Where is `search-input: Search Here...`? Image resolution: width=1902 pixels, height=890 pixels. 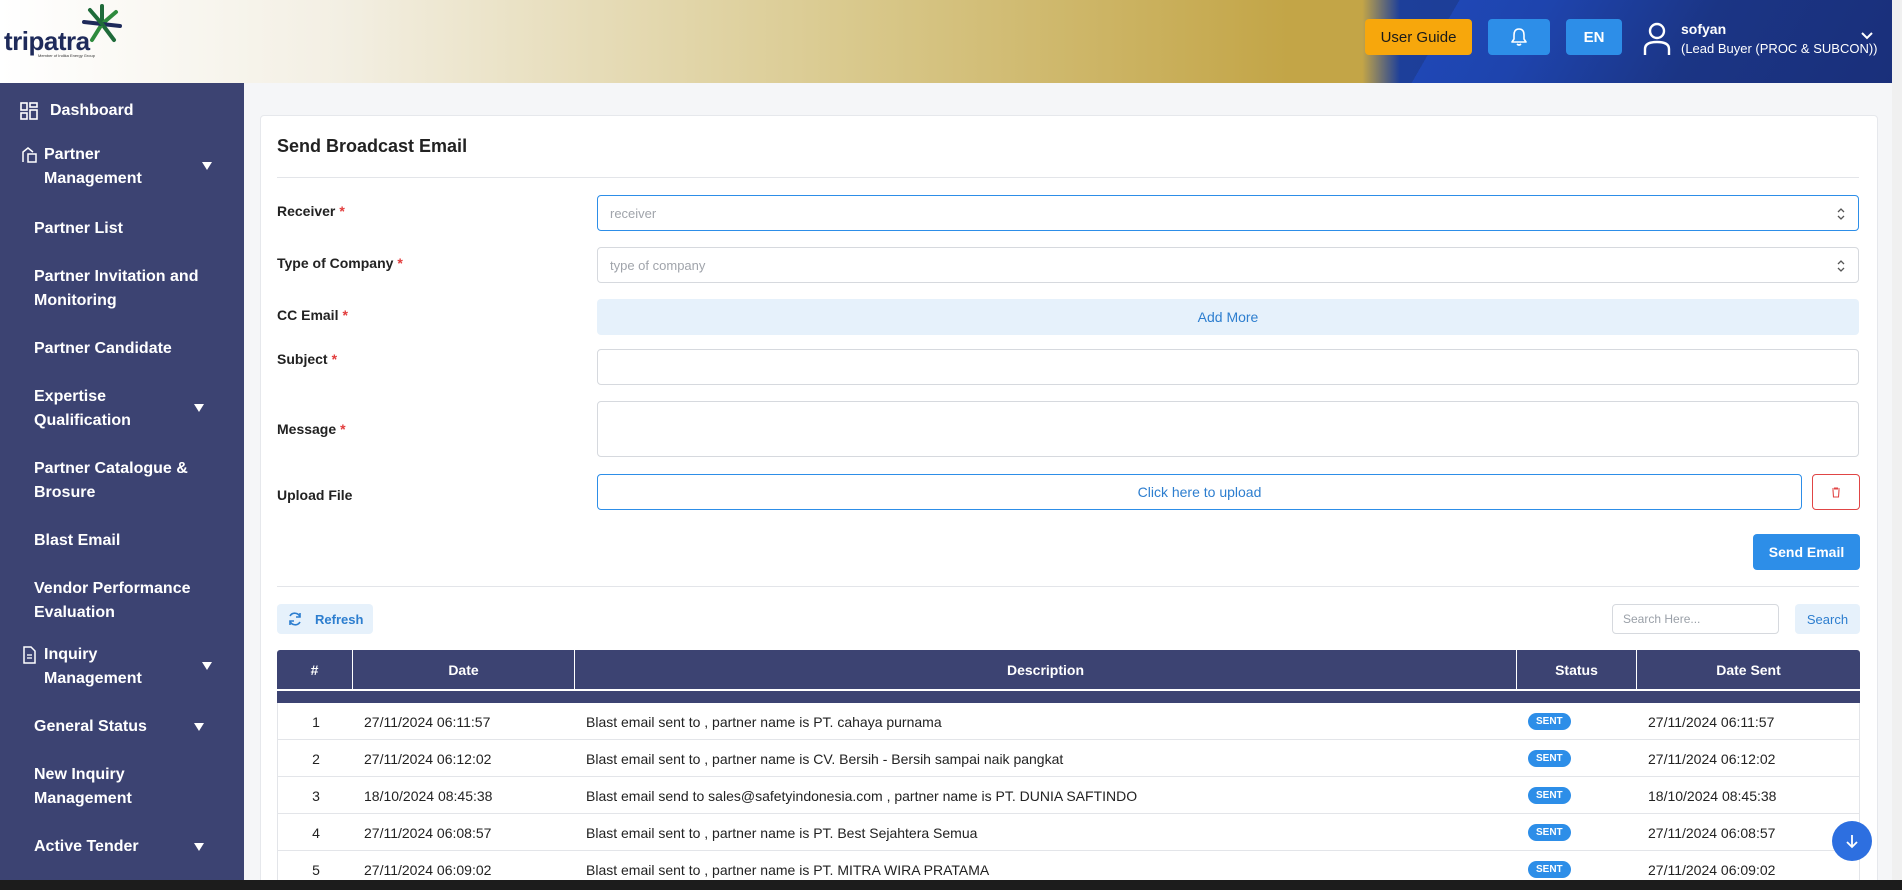
search-input: Search Here... is located at coordinates (1695, 619).